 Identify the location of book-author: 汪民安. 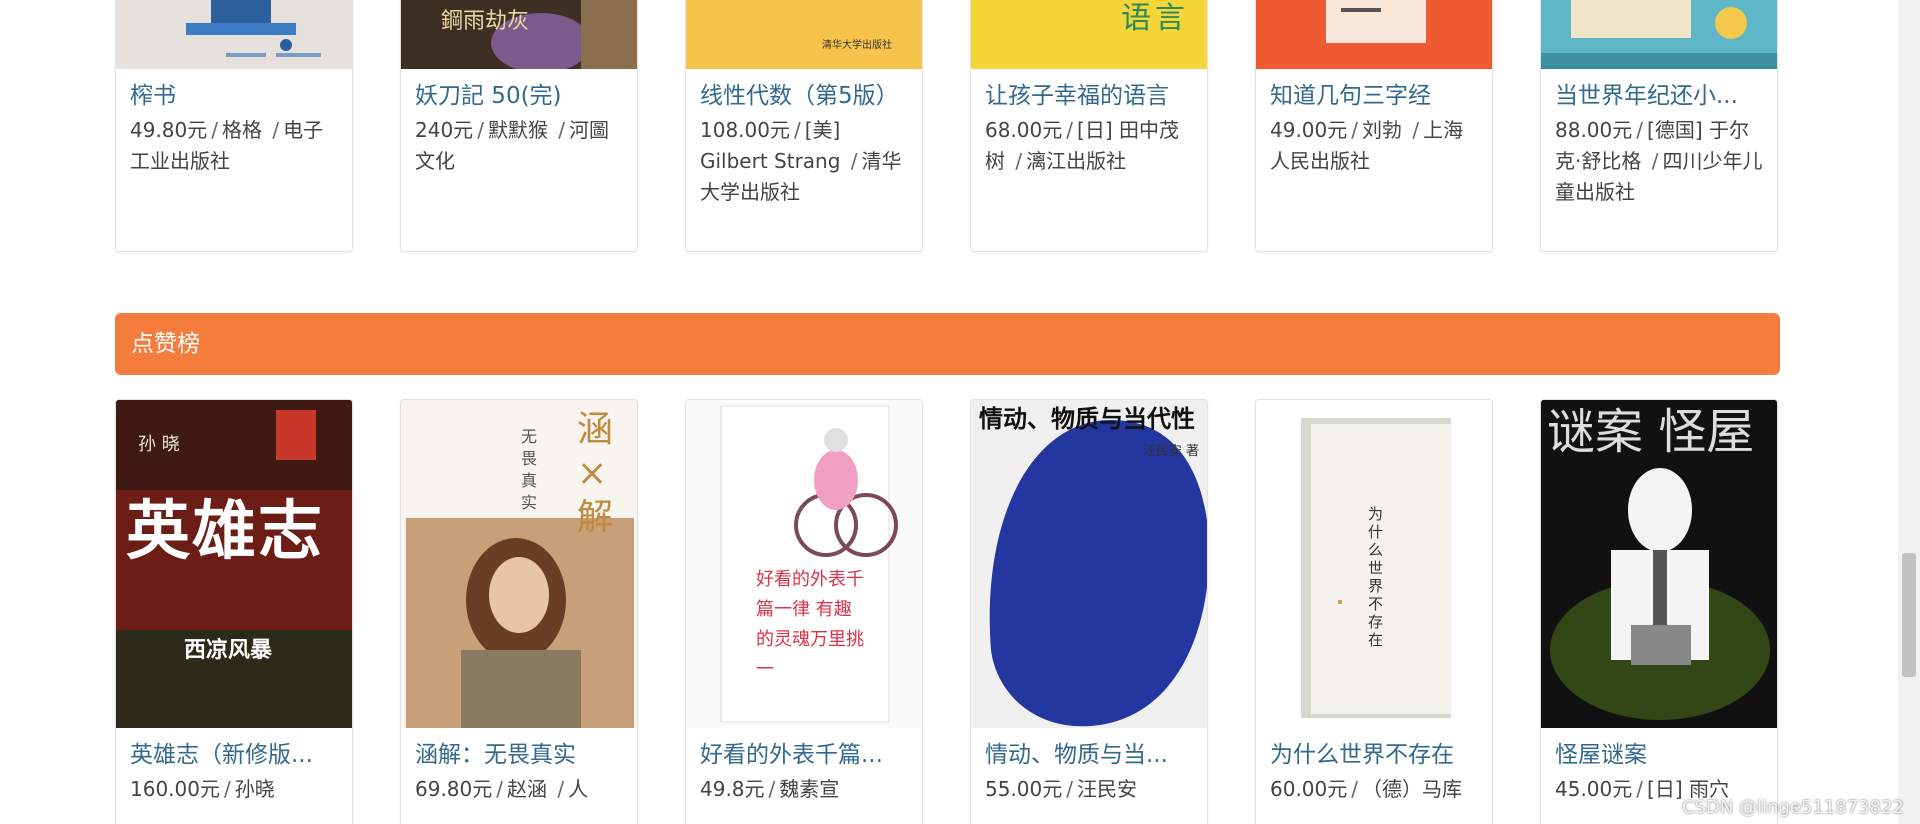
(1107, 789).